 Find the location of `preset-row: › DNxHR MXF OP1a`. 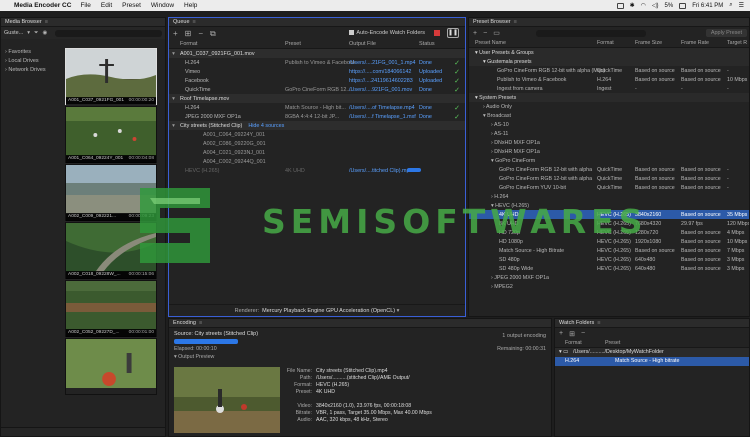

preset-row: › DNxHR MXF OP1a is located at coordinates (609, 151).